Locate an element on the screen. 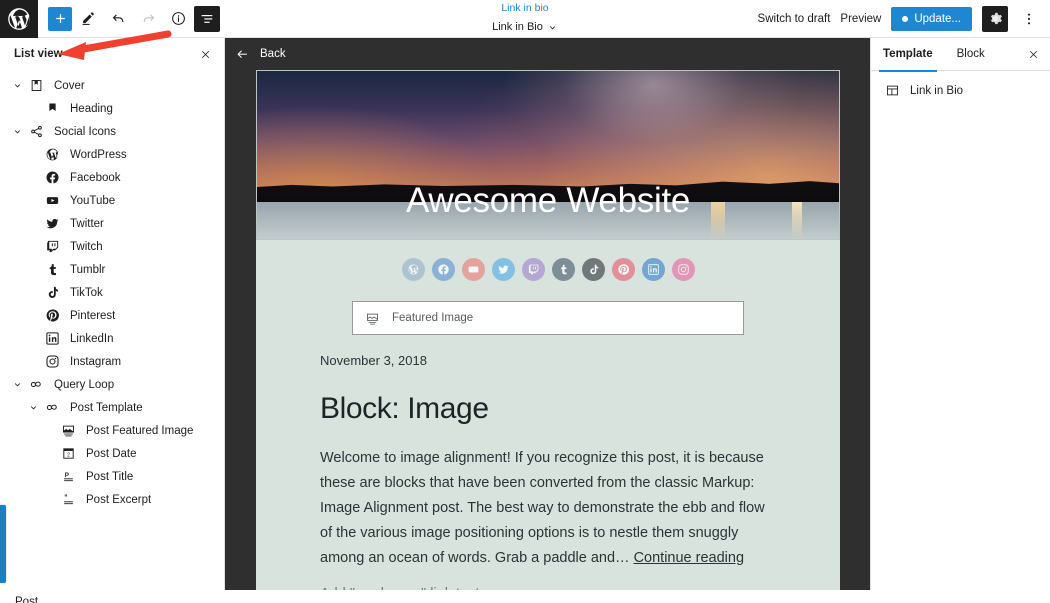  list-view-item-post-template: Post Template is located at coordinates (112, 407).